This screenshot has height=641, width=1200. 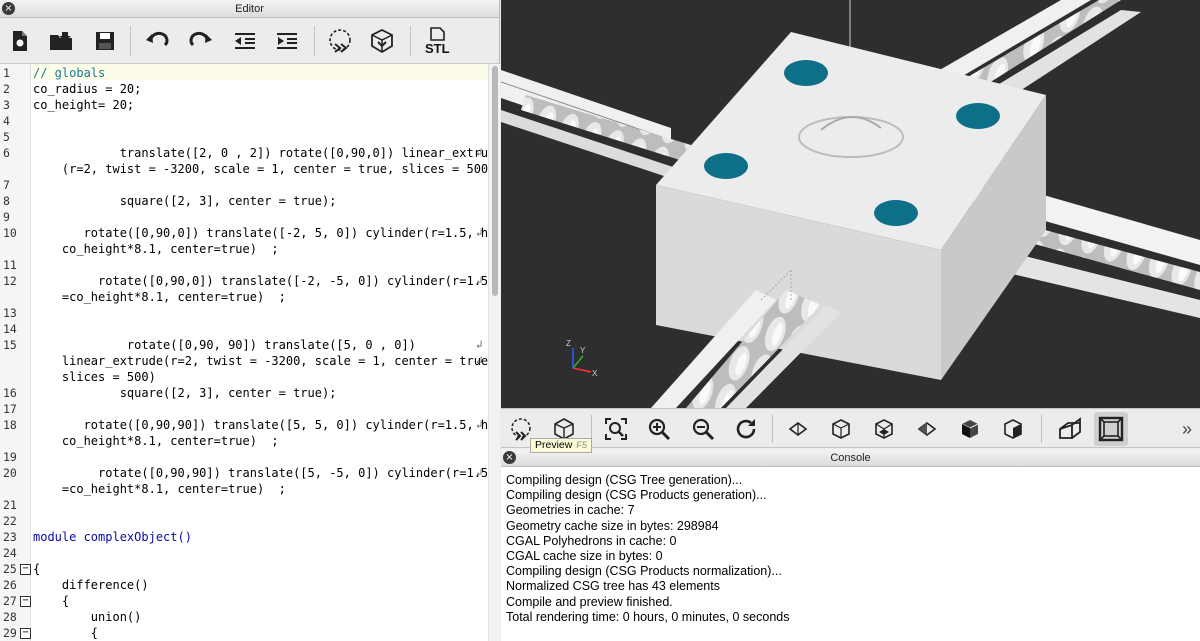 I want to click on view-toolbar: », so click(x=850, y=428).